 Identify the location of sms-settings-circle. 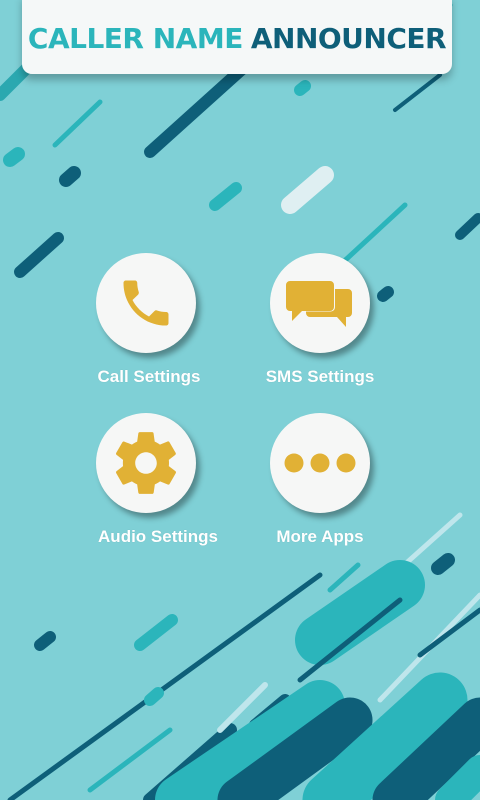
(320, 303).